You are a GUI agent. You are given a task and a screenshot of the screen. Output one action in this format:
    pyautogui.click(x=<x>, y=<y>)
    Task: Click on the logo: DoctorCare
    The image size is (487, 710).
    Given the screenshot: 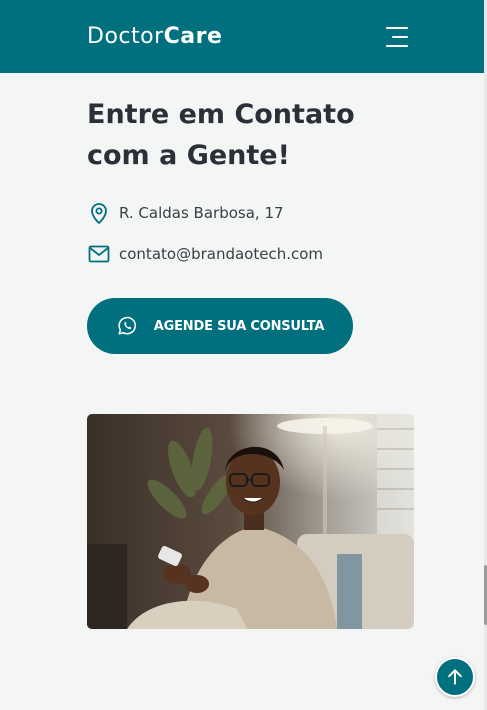 What is the action you would take?
    pyautogui.click(x=154, y=36)
    